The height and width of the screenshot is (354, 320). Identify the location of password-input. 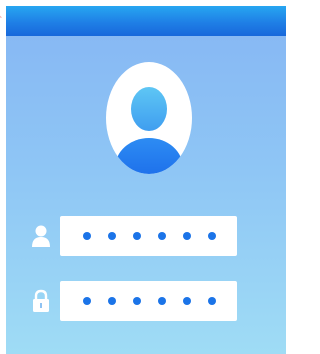
(148, 301).